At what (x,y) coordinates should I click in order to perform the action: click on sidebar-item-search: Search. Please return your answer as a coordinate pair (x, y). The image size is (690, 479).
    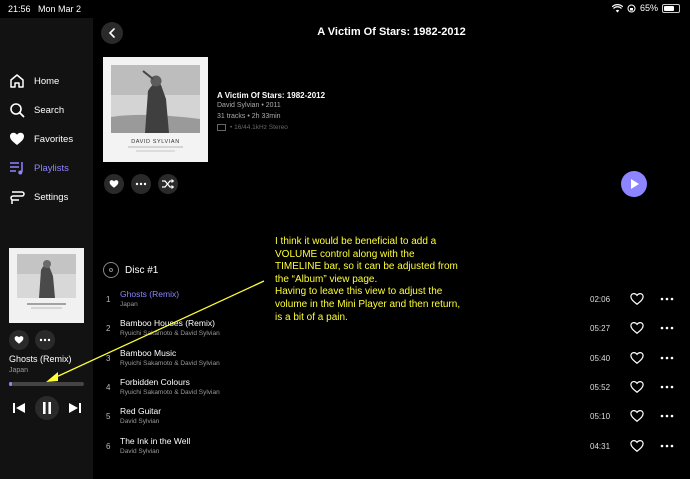
    Looking at the image, I should click on (36, 110).